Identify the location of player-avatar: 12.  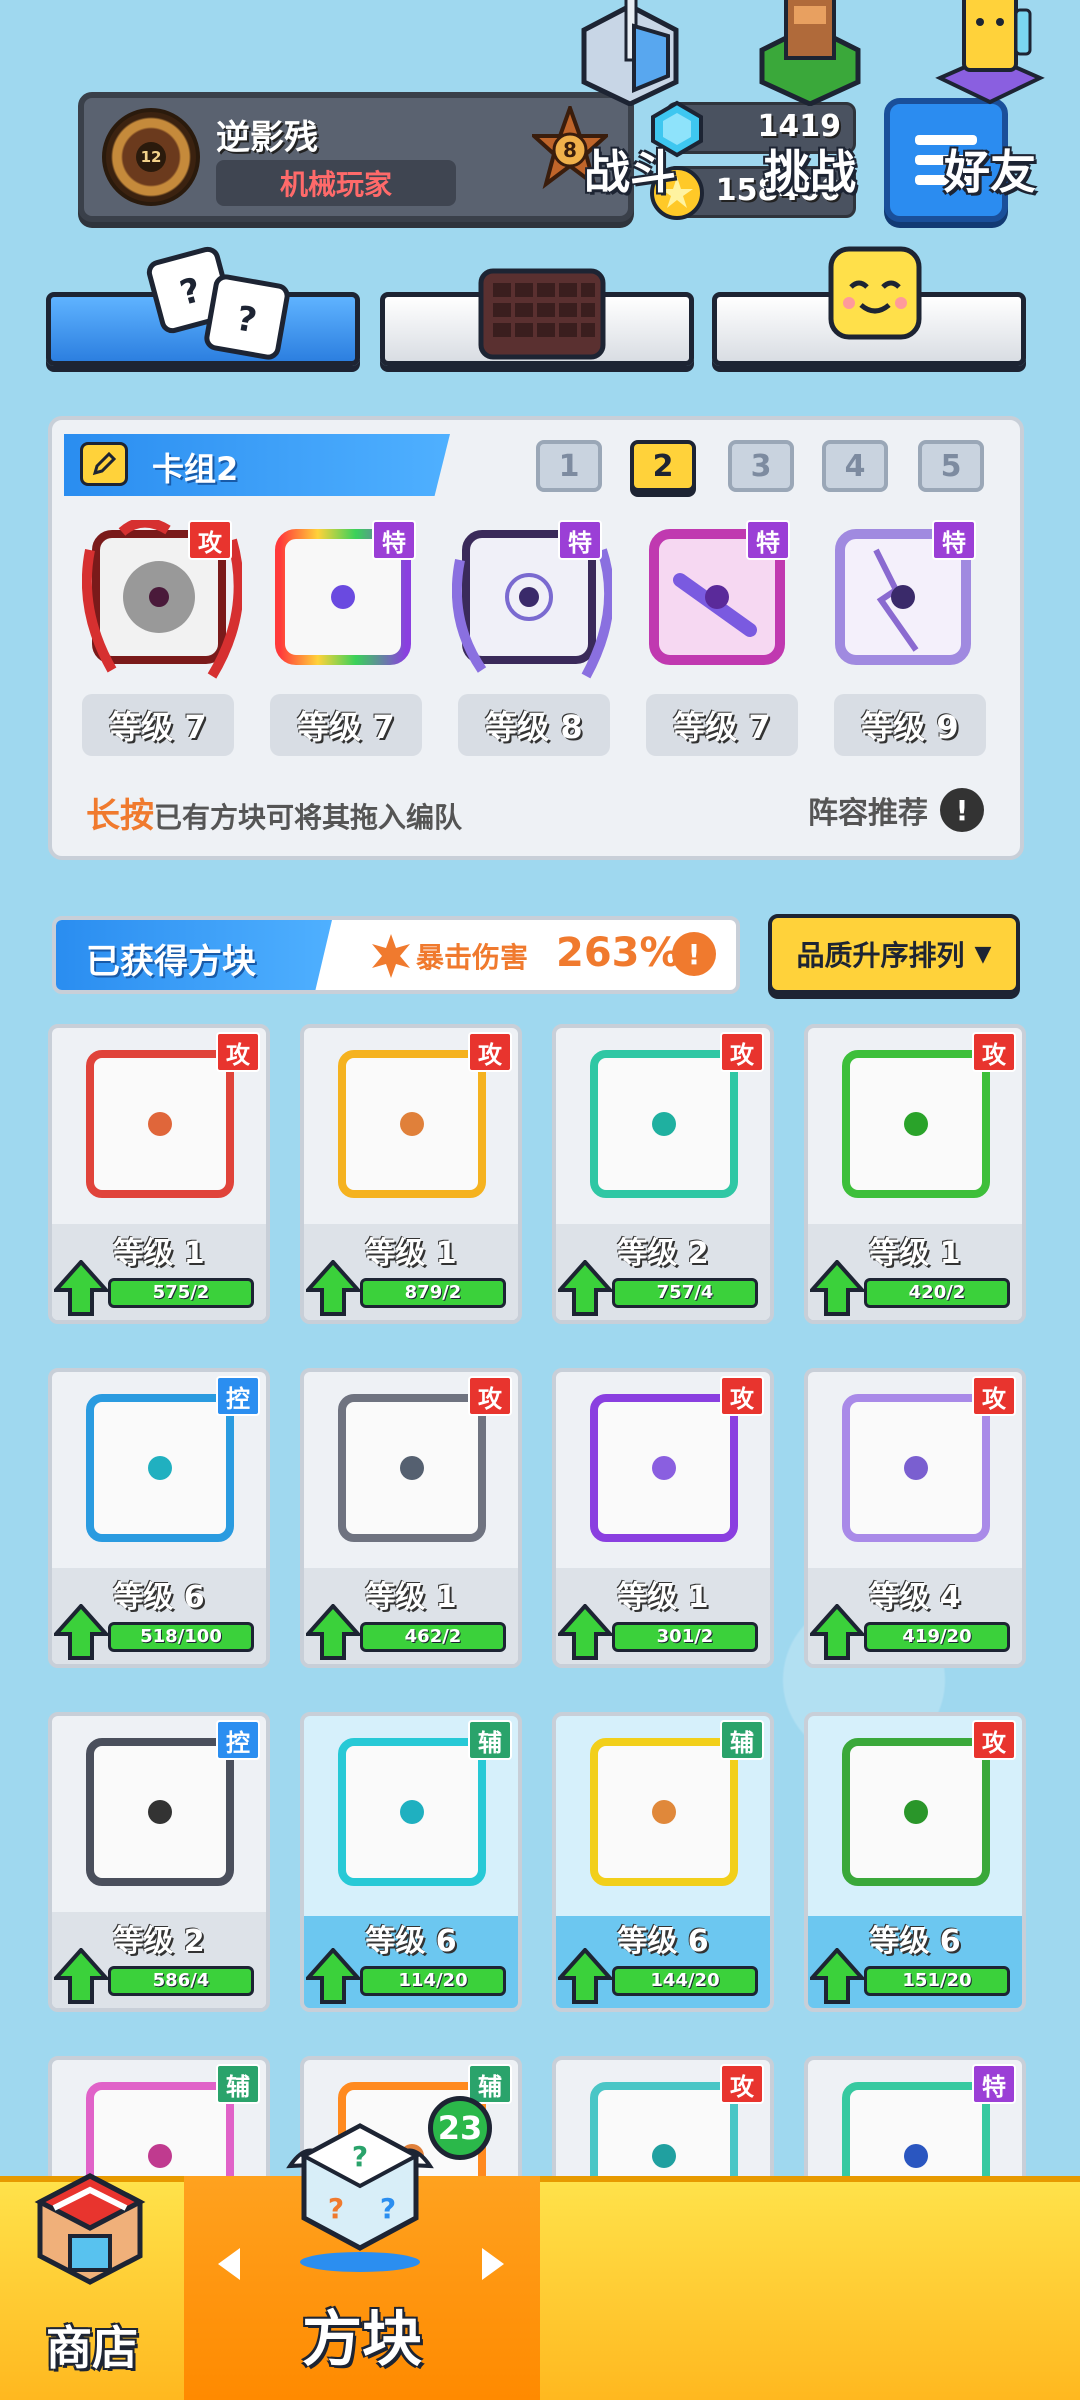
(151, 157).